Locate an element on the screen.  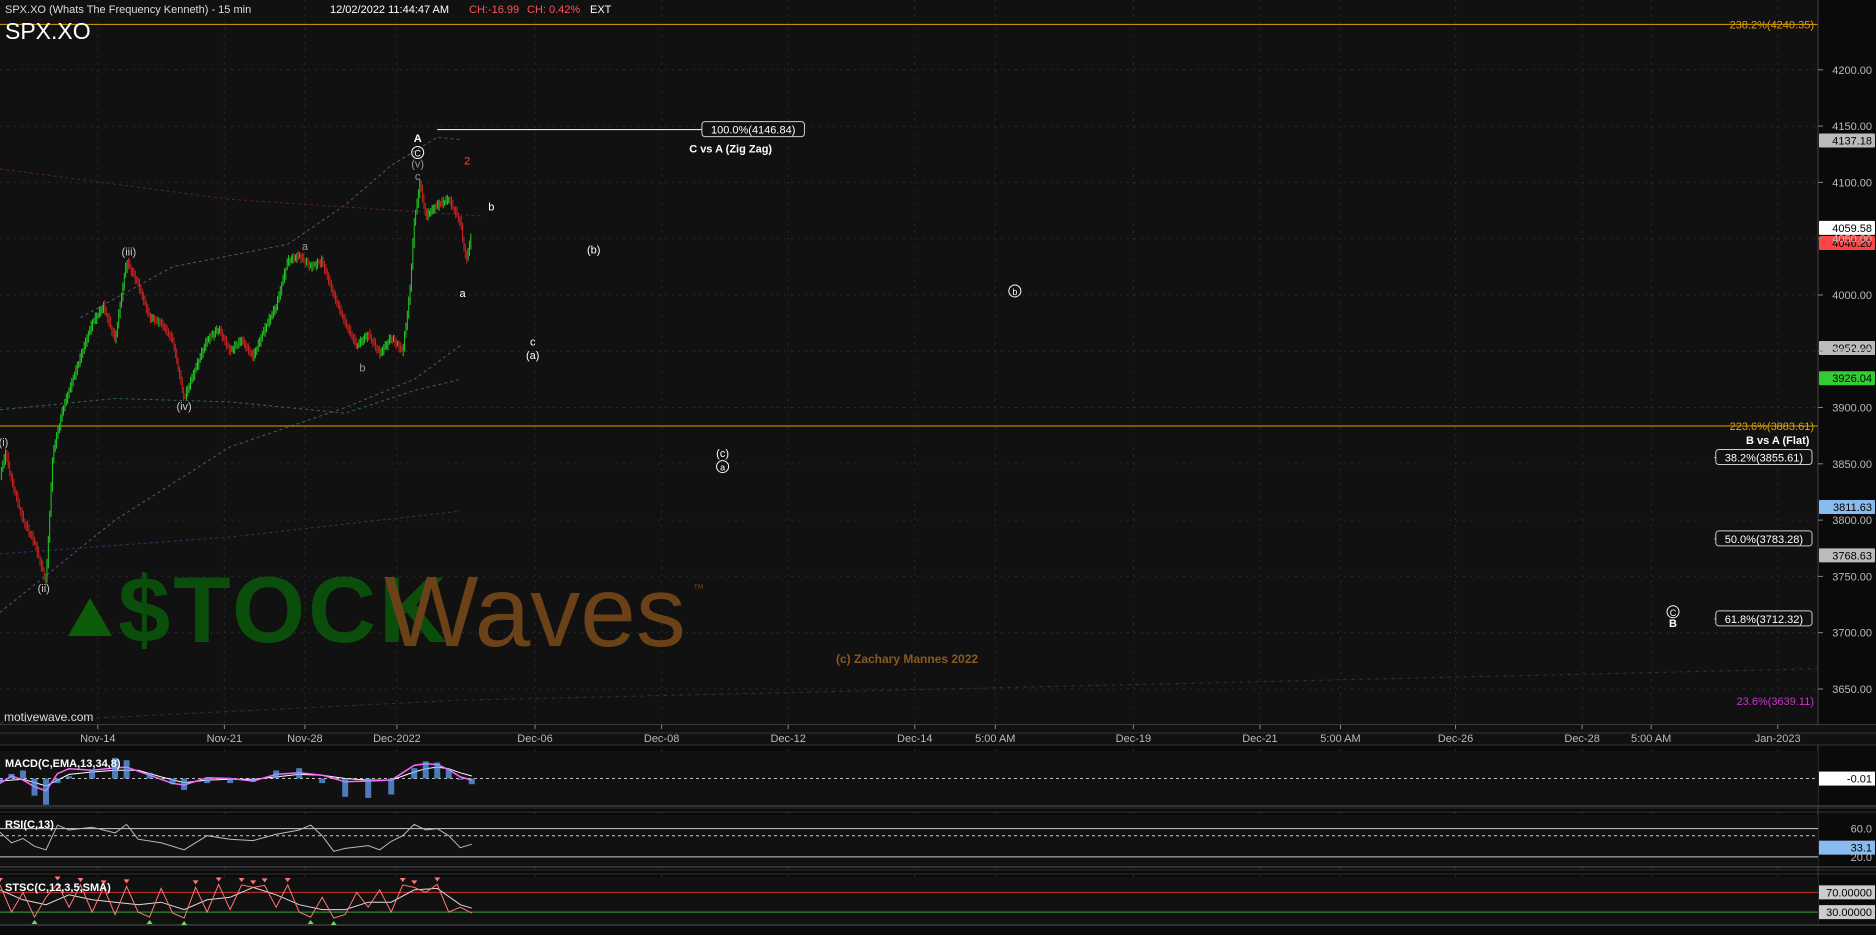
y-tick-label: 4200.00 is located at coordinates (1852, 71).